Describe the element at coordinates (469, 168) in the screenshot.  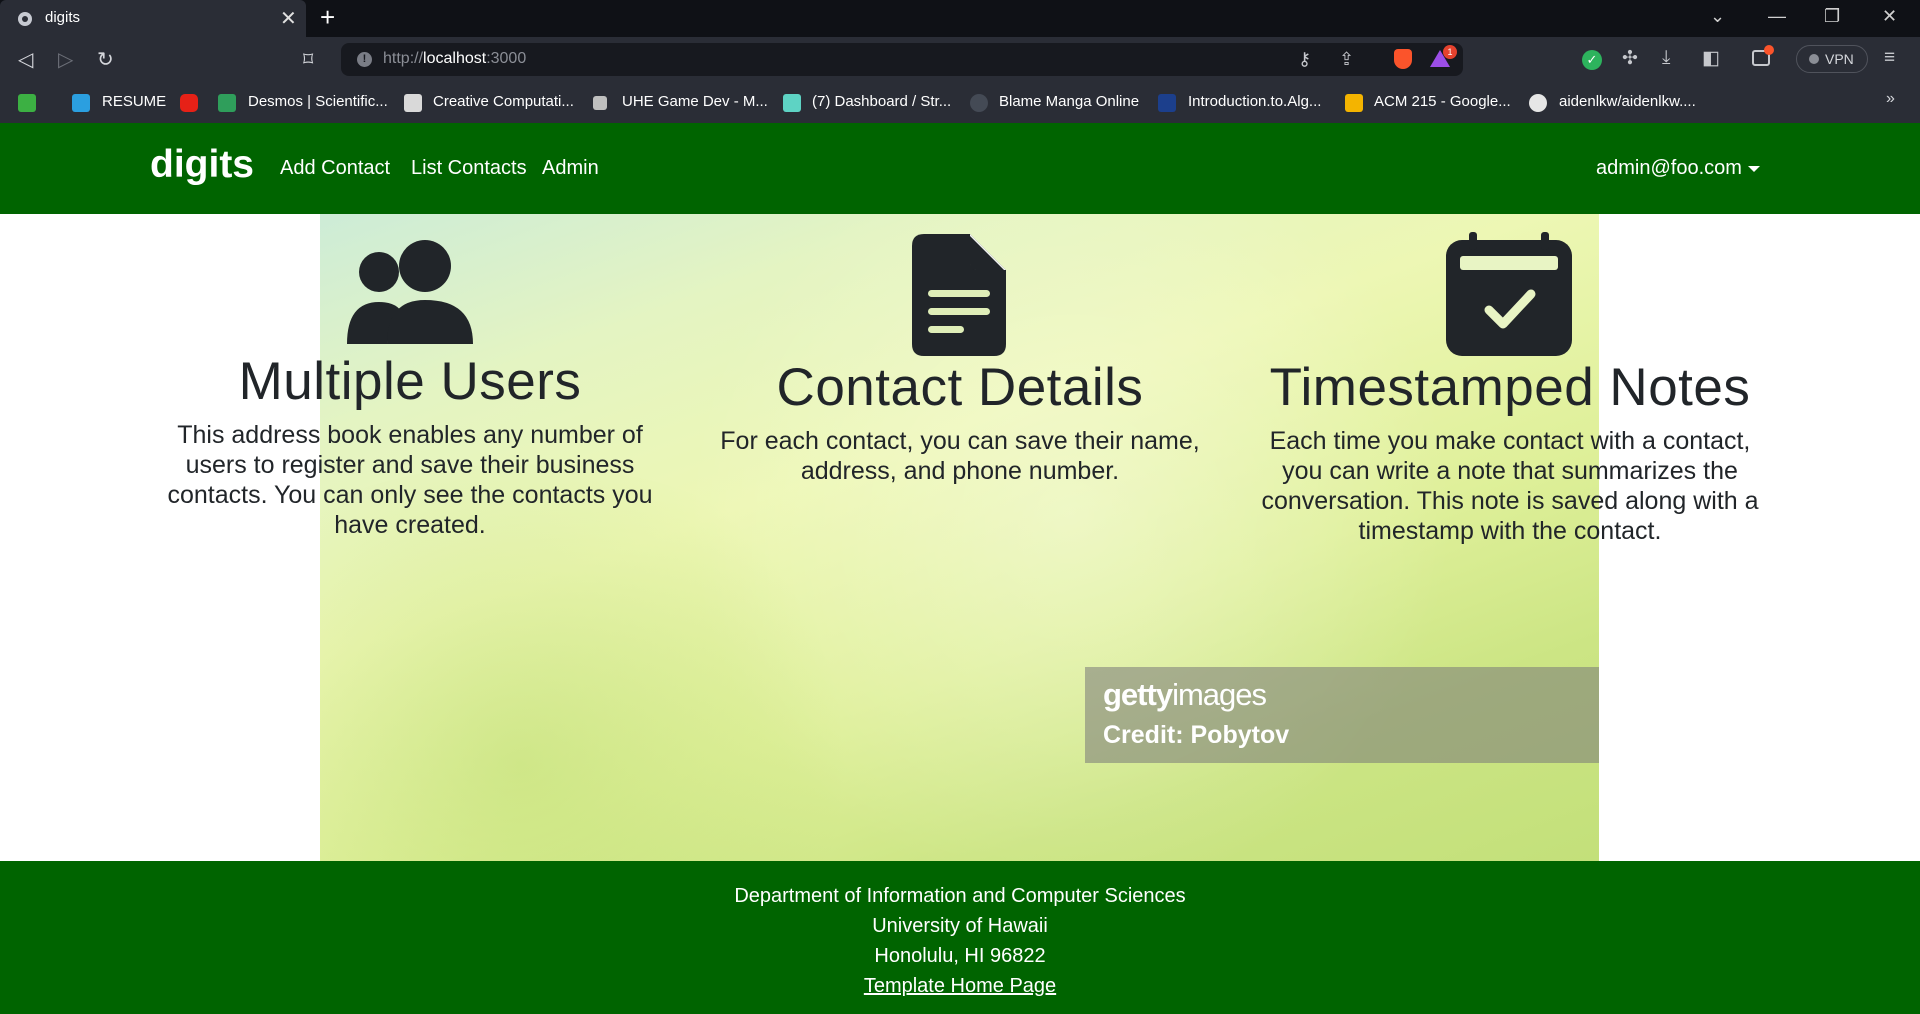
I see `nav-list-contacts: List Contacts` at that location.